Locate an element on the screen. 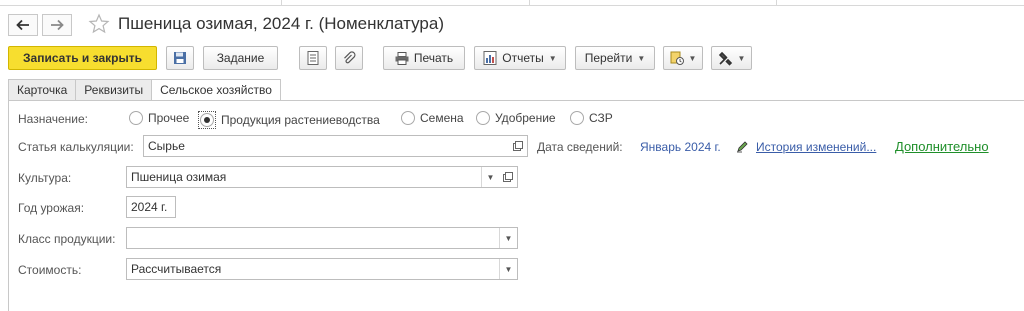  print-button: Печать is located at coordinates (424, 58).